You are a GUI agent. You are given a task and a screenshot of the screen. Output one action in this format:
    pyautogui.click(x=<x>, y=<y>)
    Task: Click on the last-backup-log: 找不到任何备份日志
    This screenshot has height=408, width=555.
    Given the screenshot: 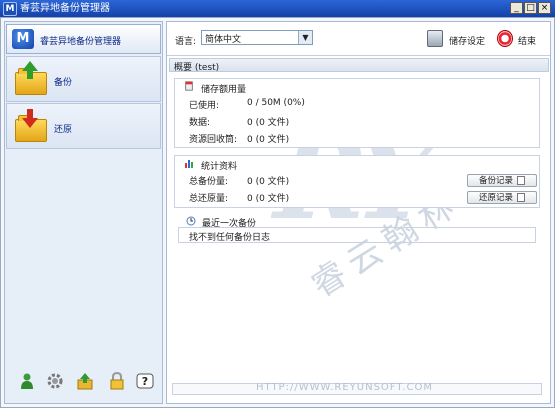 What is the action you would take?
    pyautogui.click(x=357, y=235)
    